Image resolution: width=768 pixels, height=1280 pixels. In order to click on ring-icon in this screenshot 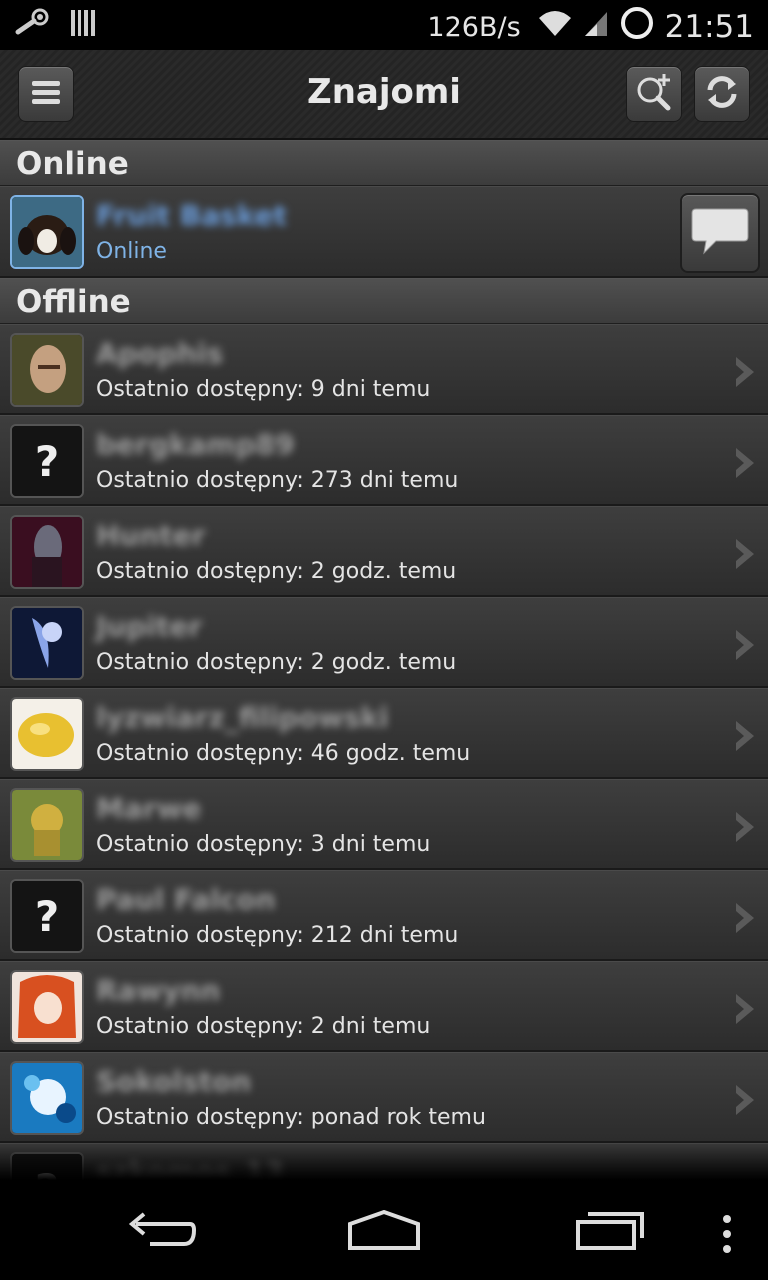, I will do `click(637, 27)`.